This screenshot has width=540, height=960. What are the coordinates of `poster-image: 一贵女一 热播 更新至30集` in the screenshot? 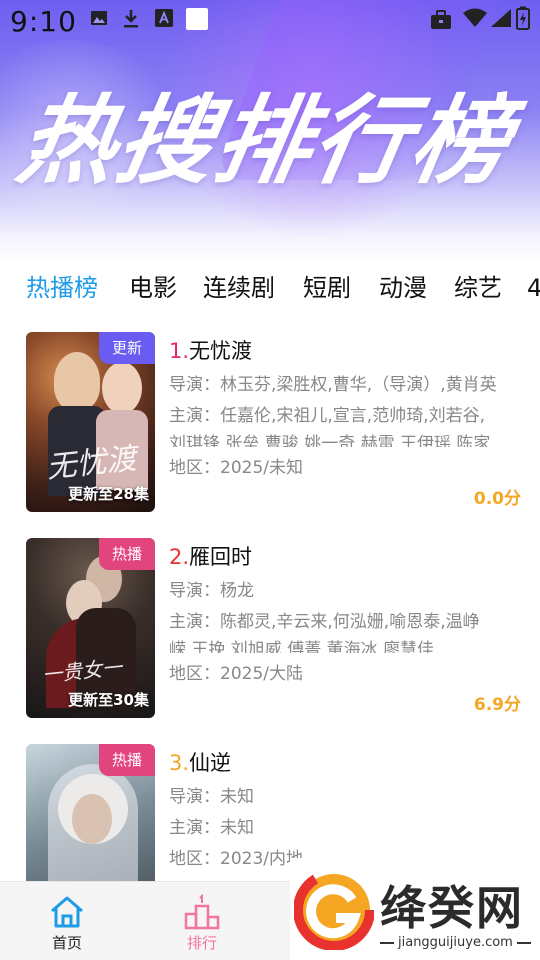 It's located at (90, 628).